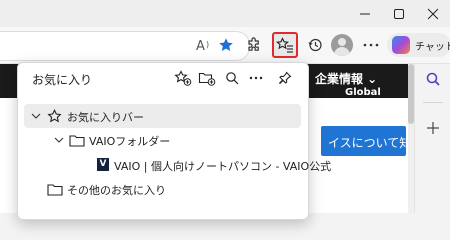 This screenshot has height=240, width=450. I want to click on search-icon, so click(433, 79).